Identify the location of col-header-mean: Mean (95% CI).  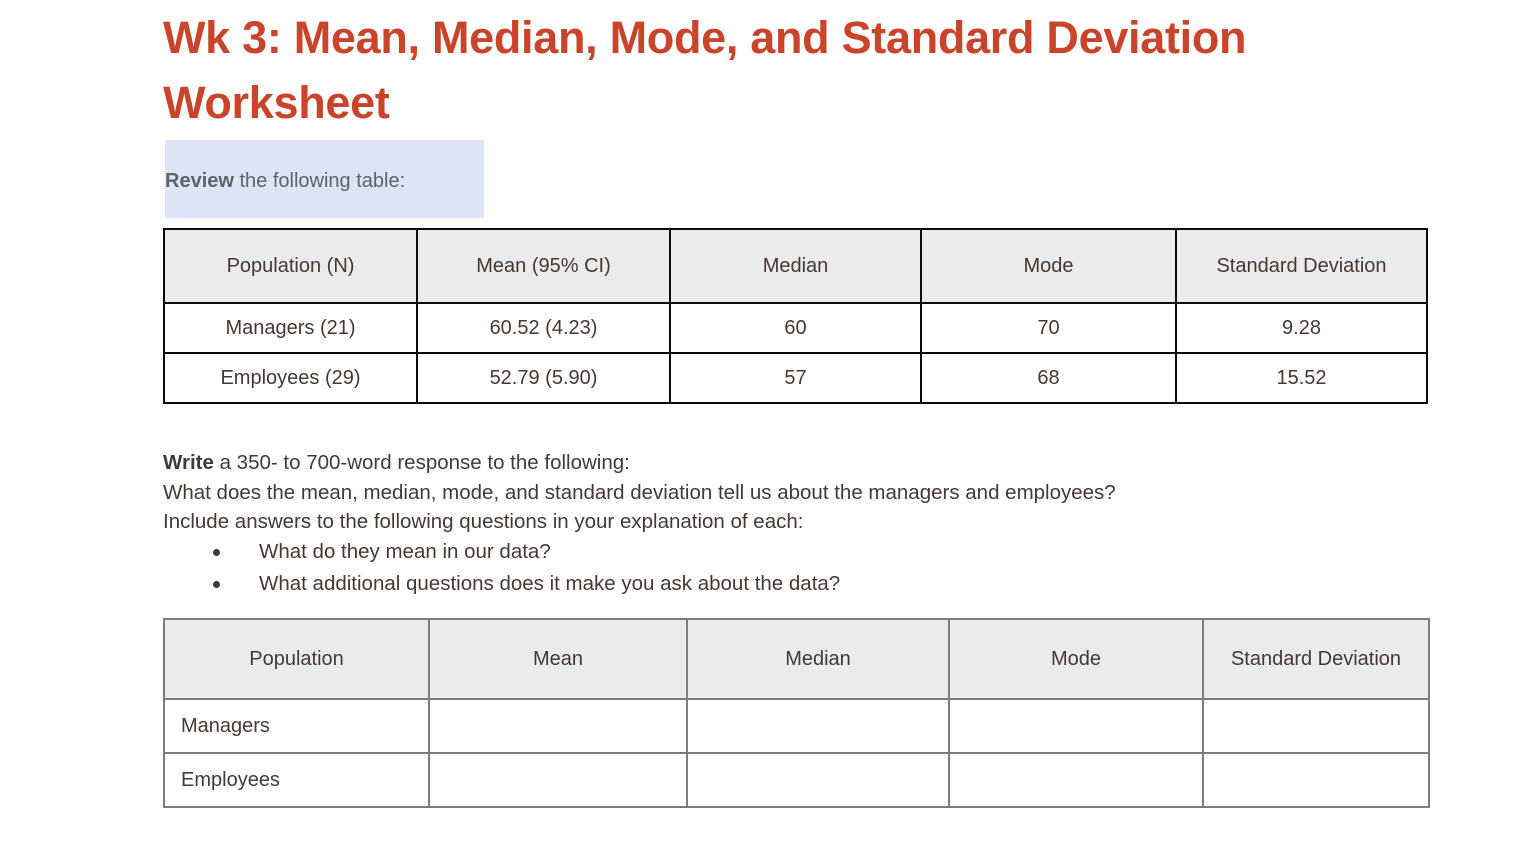
(543, 266).